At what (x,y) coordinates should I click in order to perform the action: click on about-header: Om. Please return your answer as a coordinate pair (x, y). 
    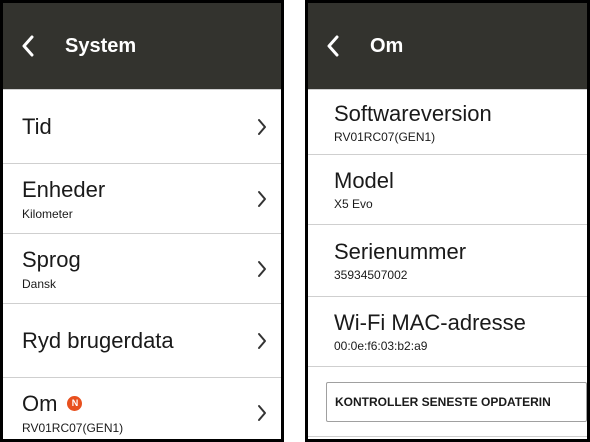
    Looking at the image, I should click on (447, 46).